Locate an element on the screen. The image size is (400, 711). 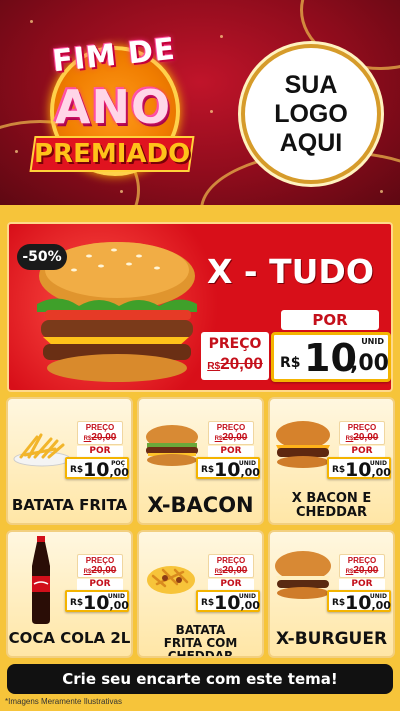
unit: POÇ is located at coordinates (118, 463).